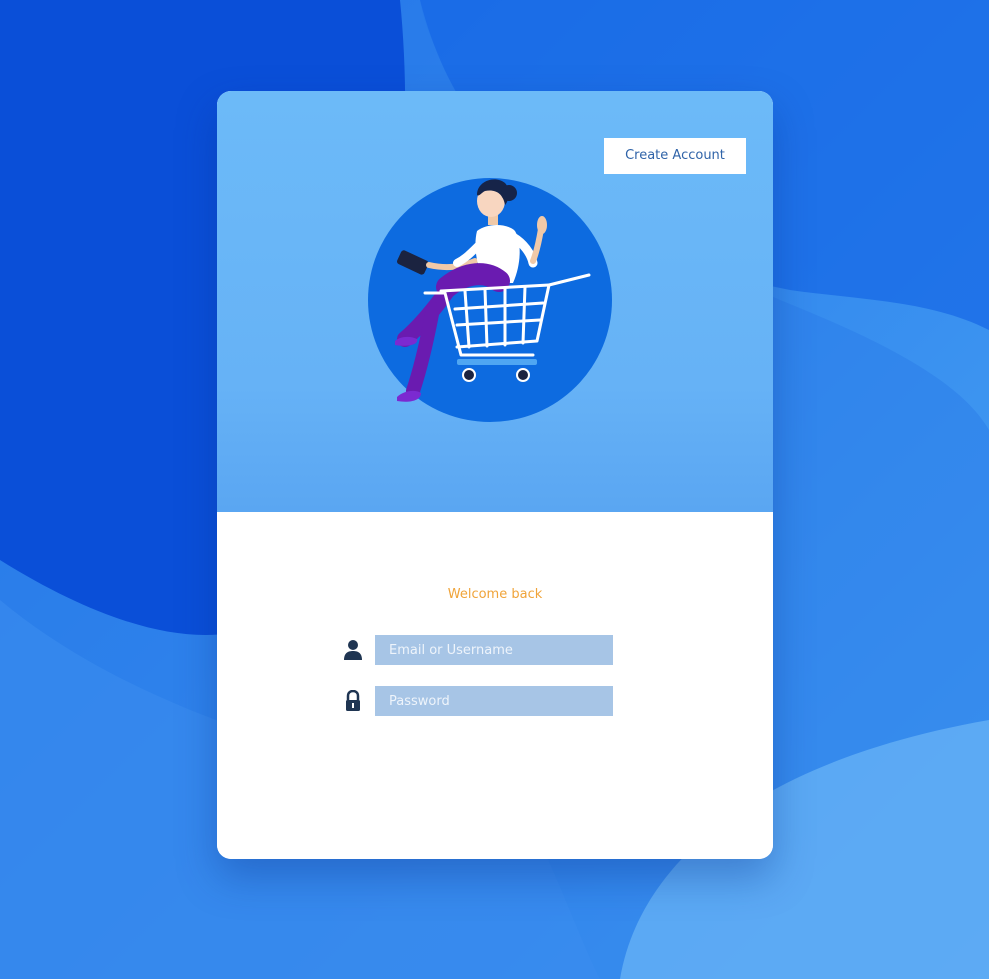 Image resolution: width=989 pixels, height=979 pixels. What do you see at coordinates (495, 594) in the screenshot?
I see `welcome-text: Welcome back` at bounding box center [495, 594].